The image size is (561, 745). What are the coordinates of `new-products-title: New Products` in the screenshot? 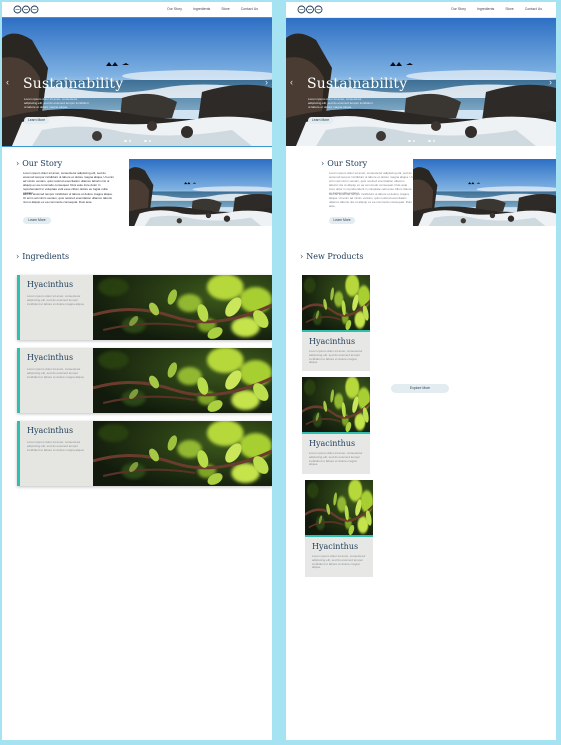 It's located at (335, 256).